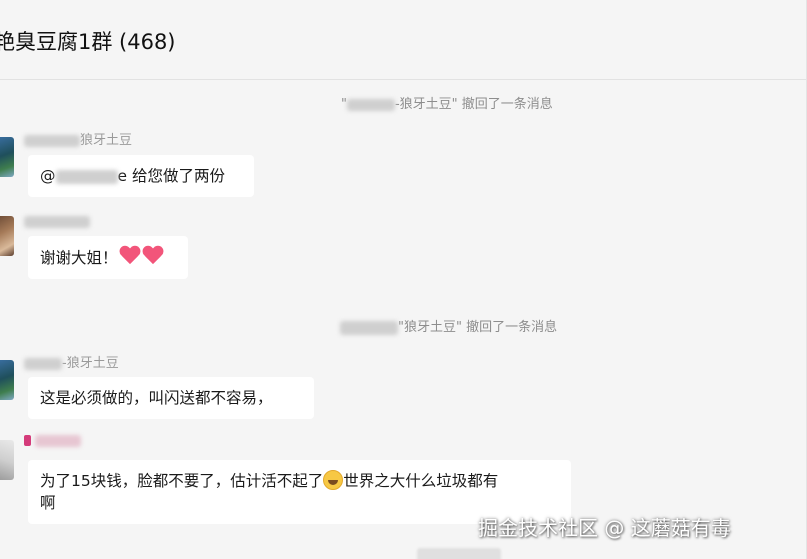 The width and height of the screenshot is (807, 559). What do you see at coordinates (86, 176) in the screenshot?
I see `redacted-mention` at bounding box center [86, 176].